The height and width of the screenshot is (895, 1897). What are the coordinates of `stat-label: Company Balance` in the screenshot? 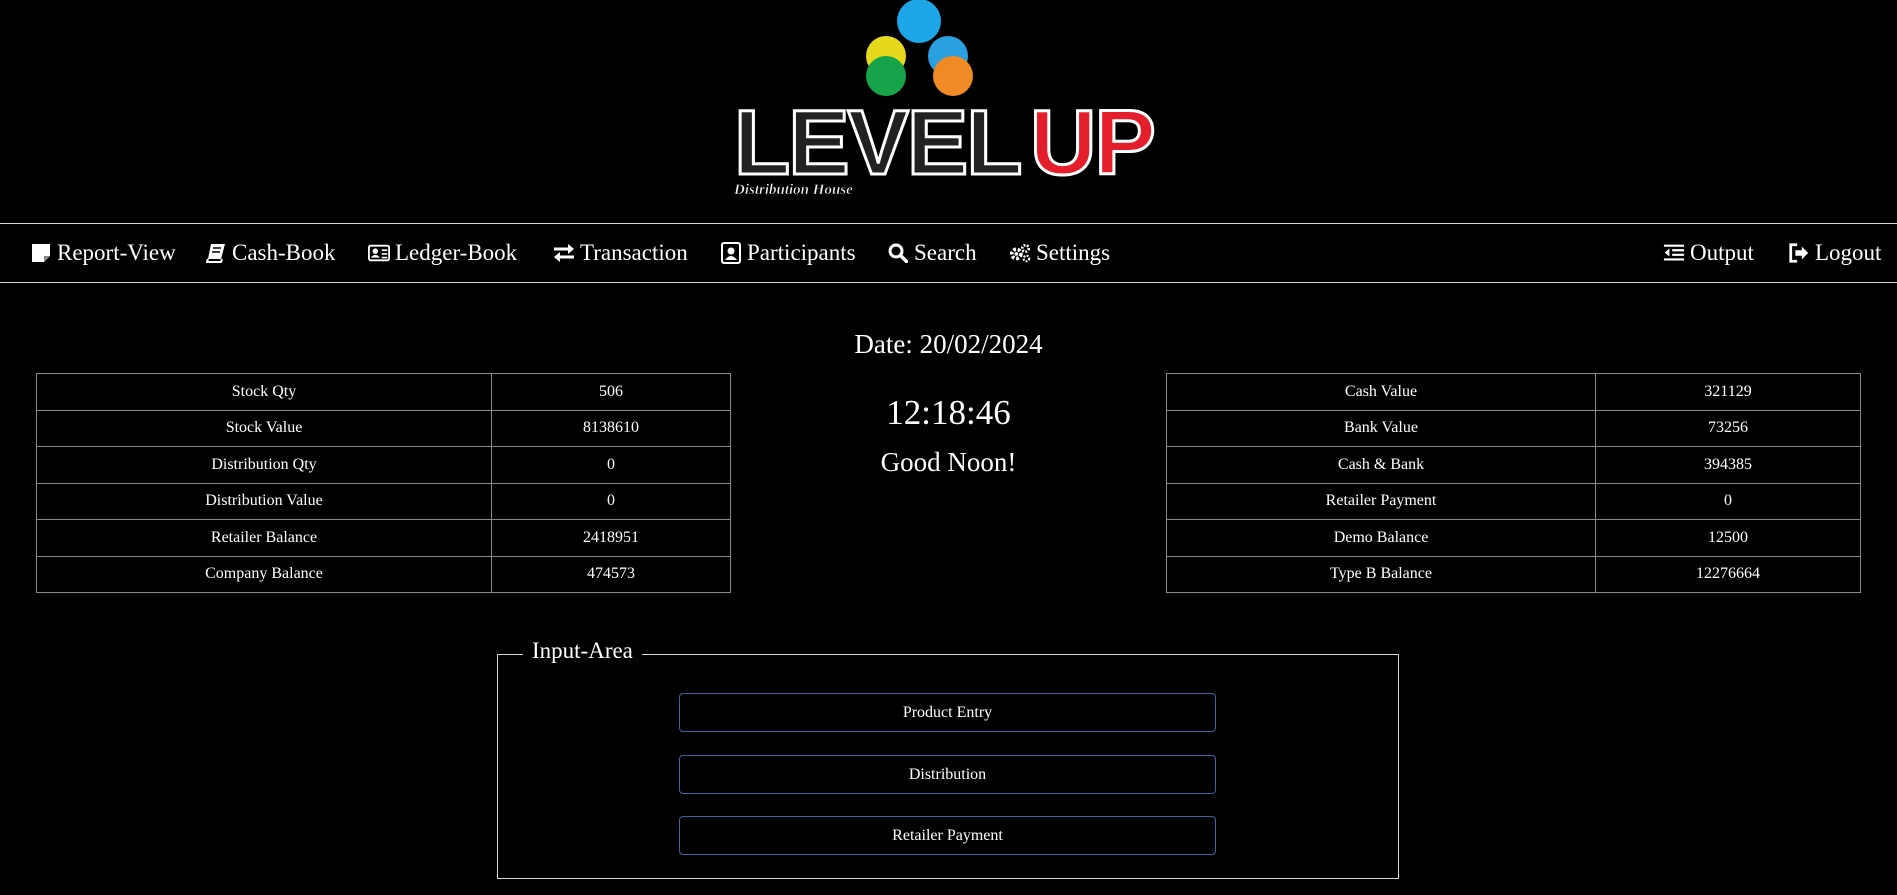 It's located at (264, 574).